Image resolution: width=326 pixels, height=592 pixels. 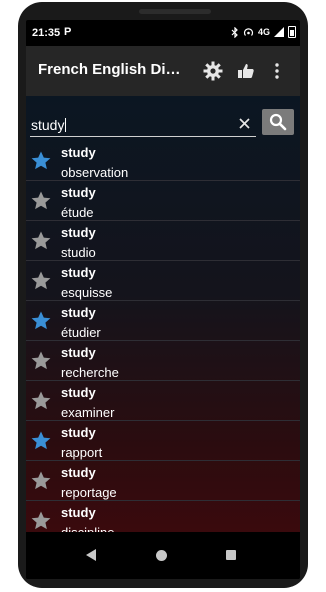 I want to click on result-translation: observation, so click(x=95, y=172).